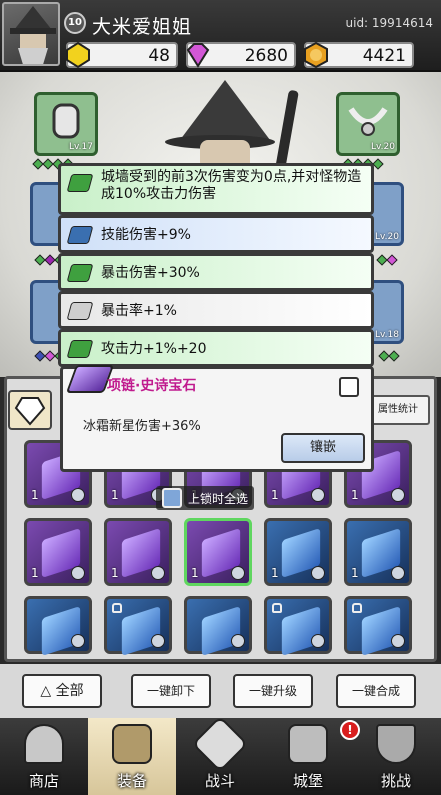 The image size is (441, 795). I want to click on nav-challenge-label: 挑战, so click(395, 781).